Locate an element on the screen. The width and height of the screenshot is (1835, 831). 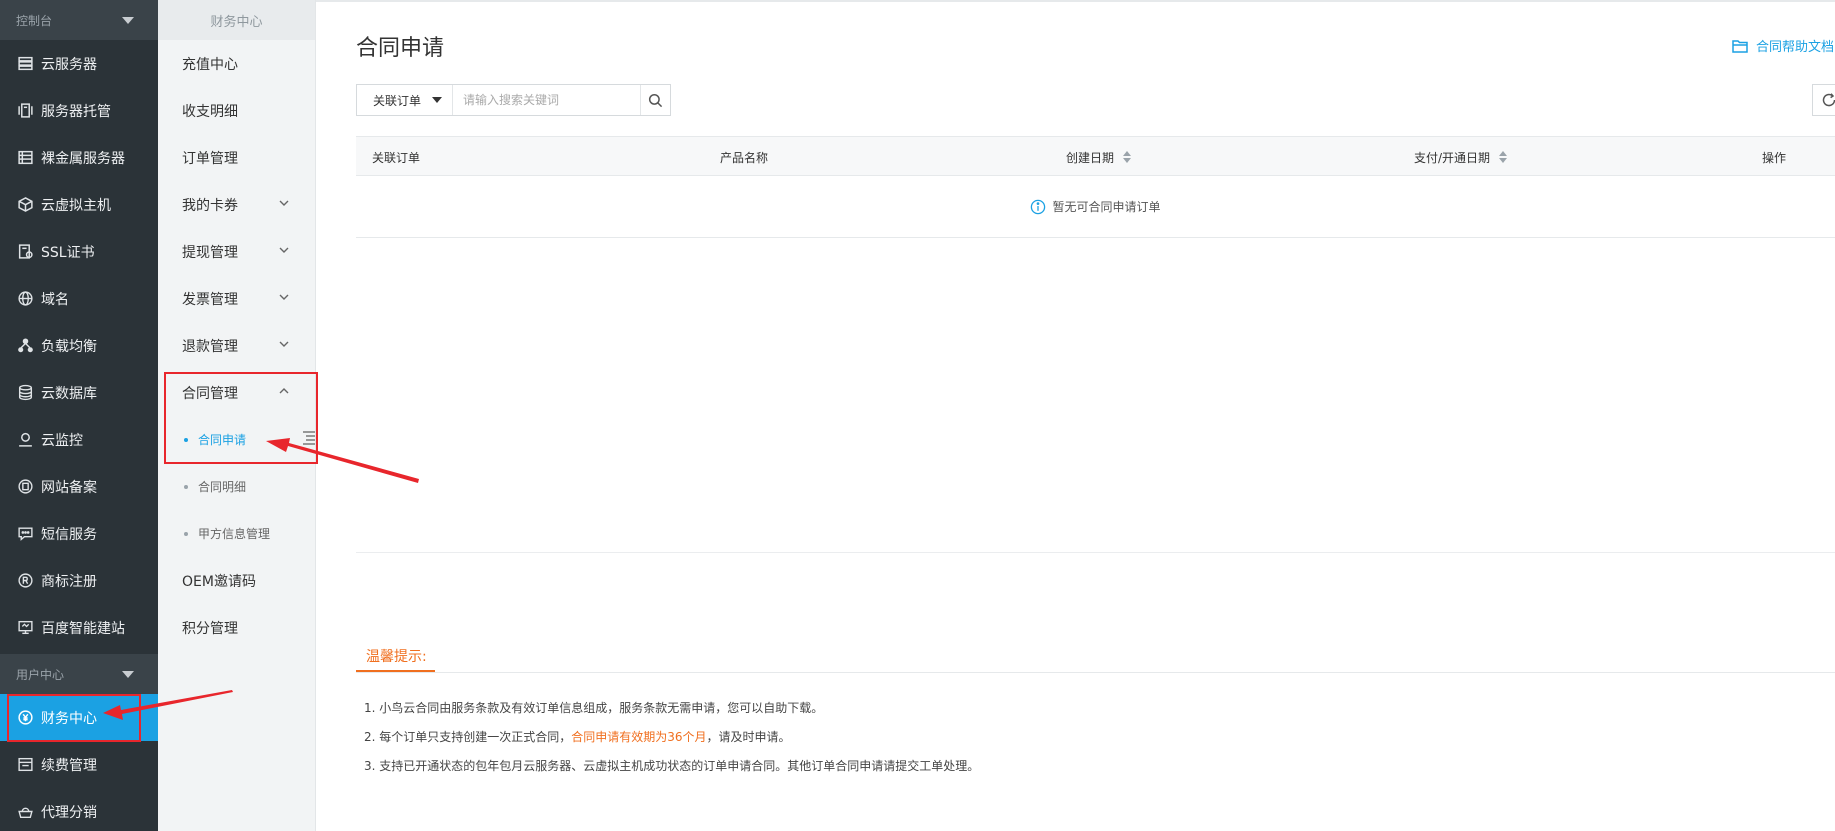
bullet-dot is located at coordinates (186, 486).